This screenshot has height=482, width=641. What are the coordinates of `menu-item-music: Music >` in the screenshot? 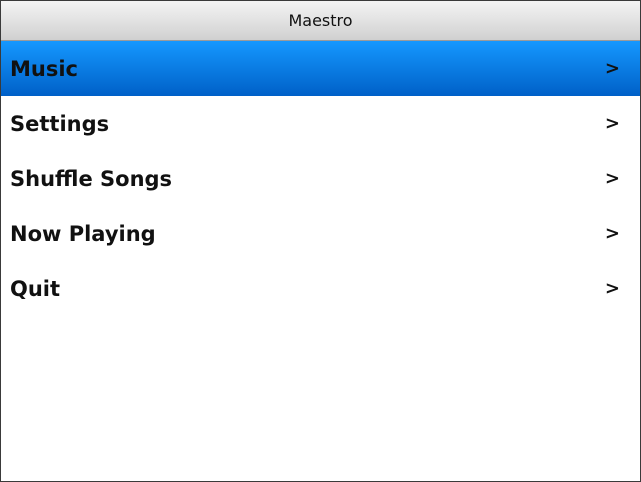 It's located at (320, 68).